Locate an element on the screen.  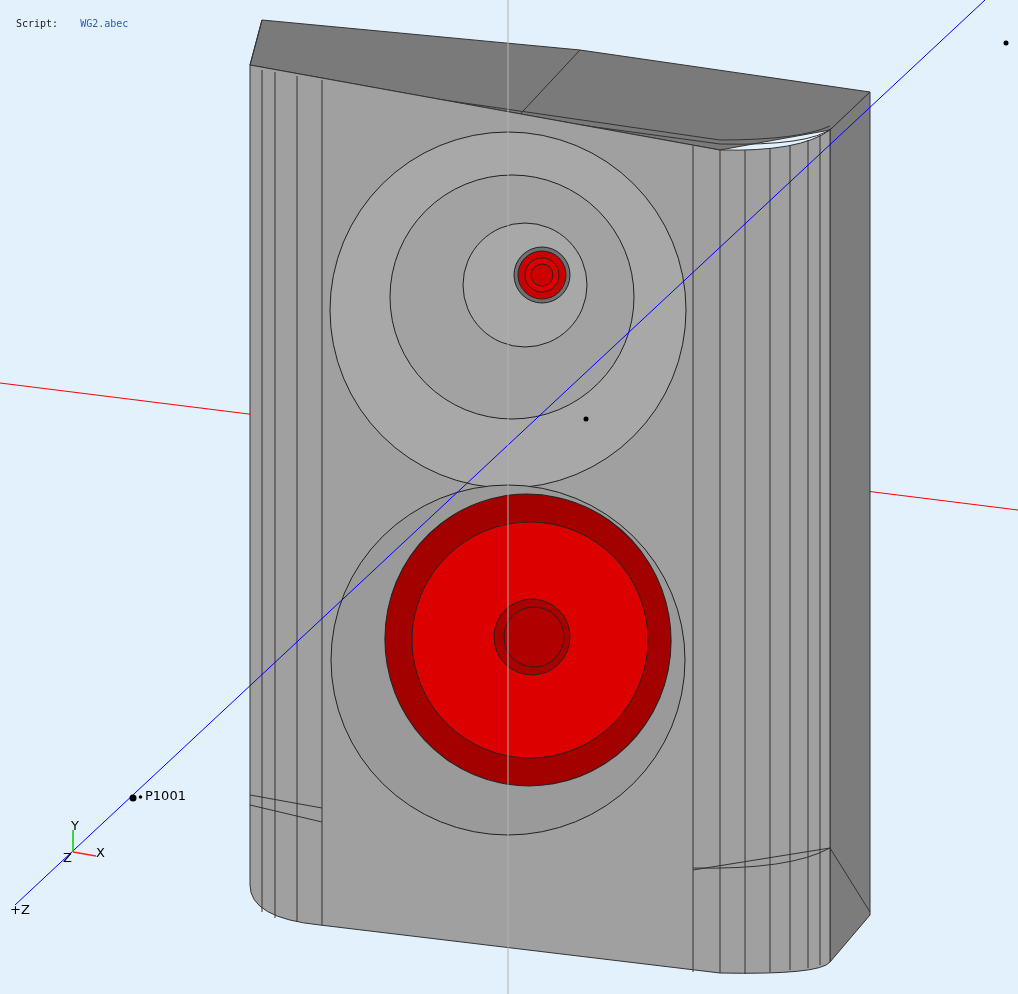
axis-label: +Z is located at coordinates (20, 909).